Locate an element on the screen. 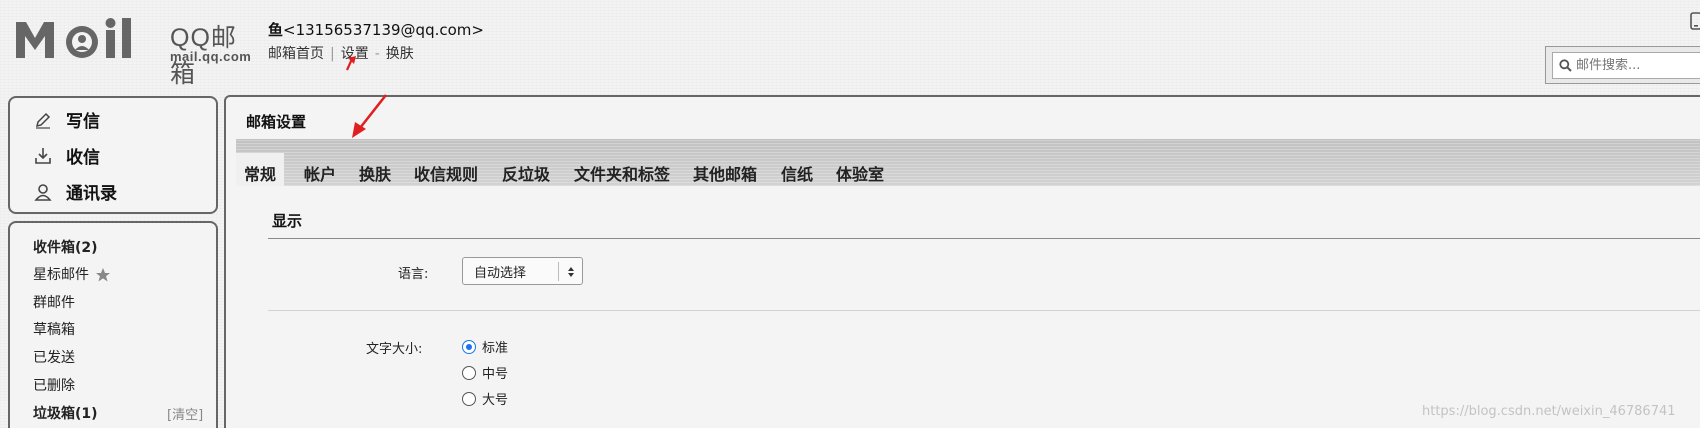  search-field is located at coordinates (1626, 65).